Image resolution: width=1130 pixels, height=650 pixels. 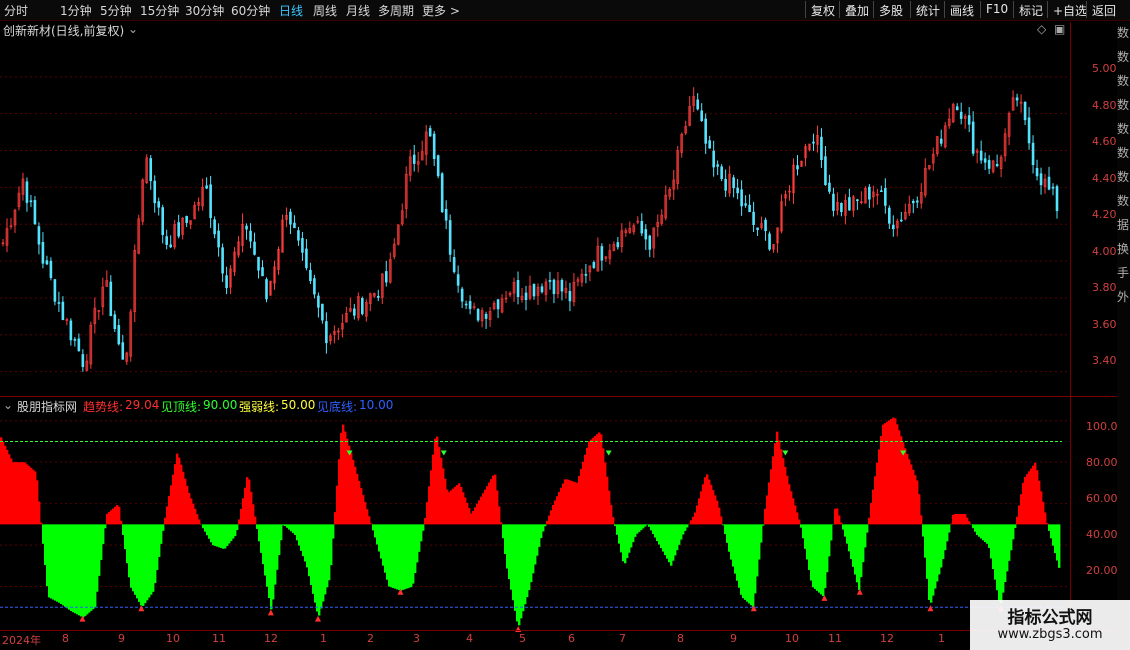 I want to click on y-axis-divider, so click(x=1070, y=326).